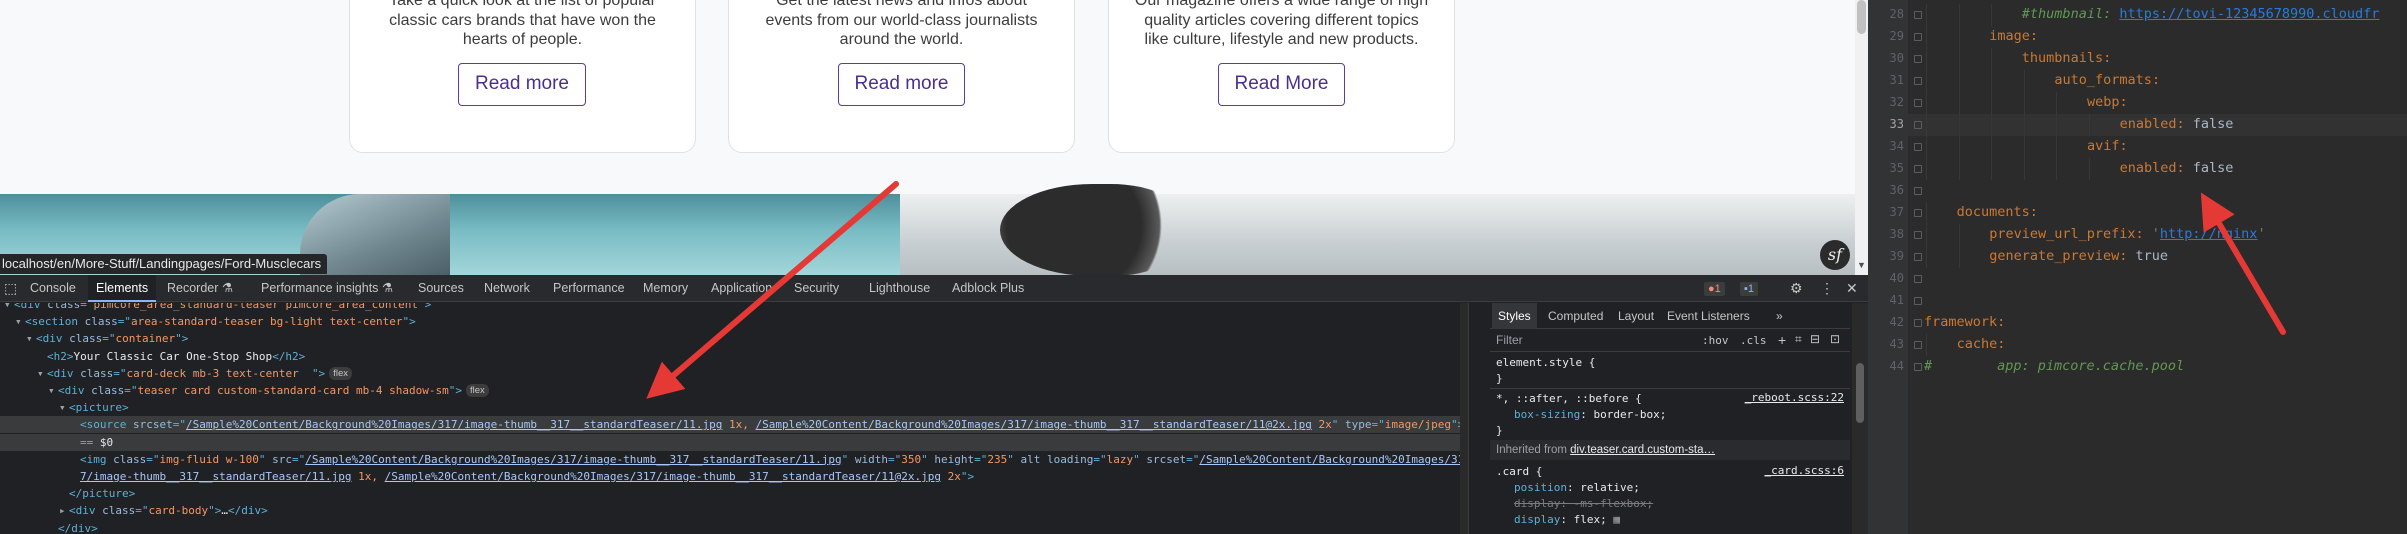  I want to click on tab-lighthouse: Lighthouse, so click(899, 288).